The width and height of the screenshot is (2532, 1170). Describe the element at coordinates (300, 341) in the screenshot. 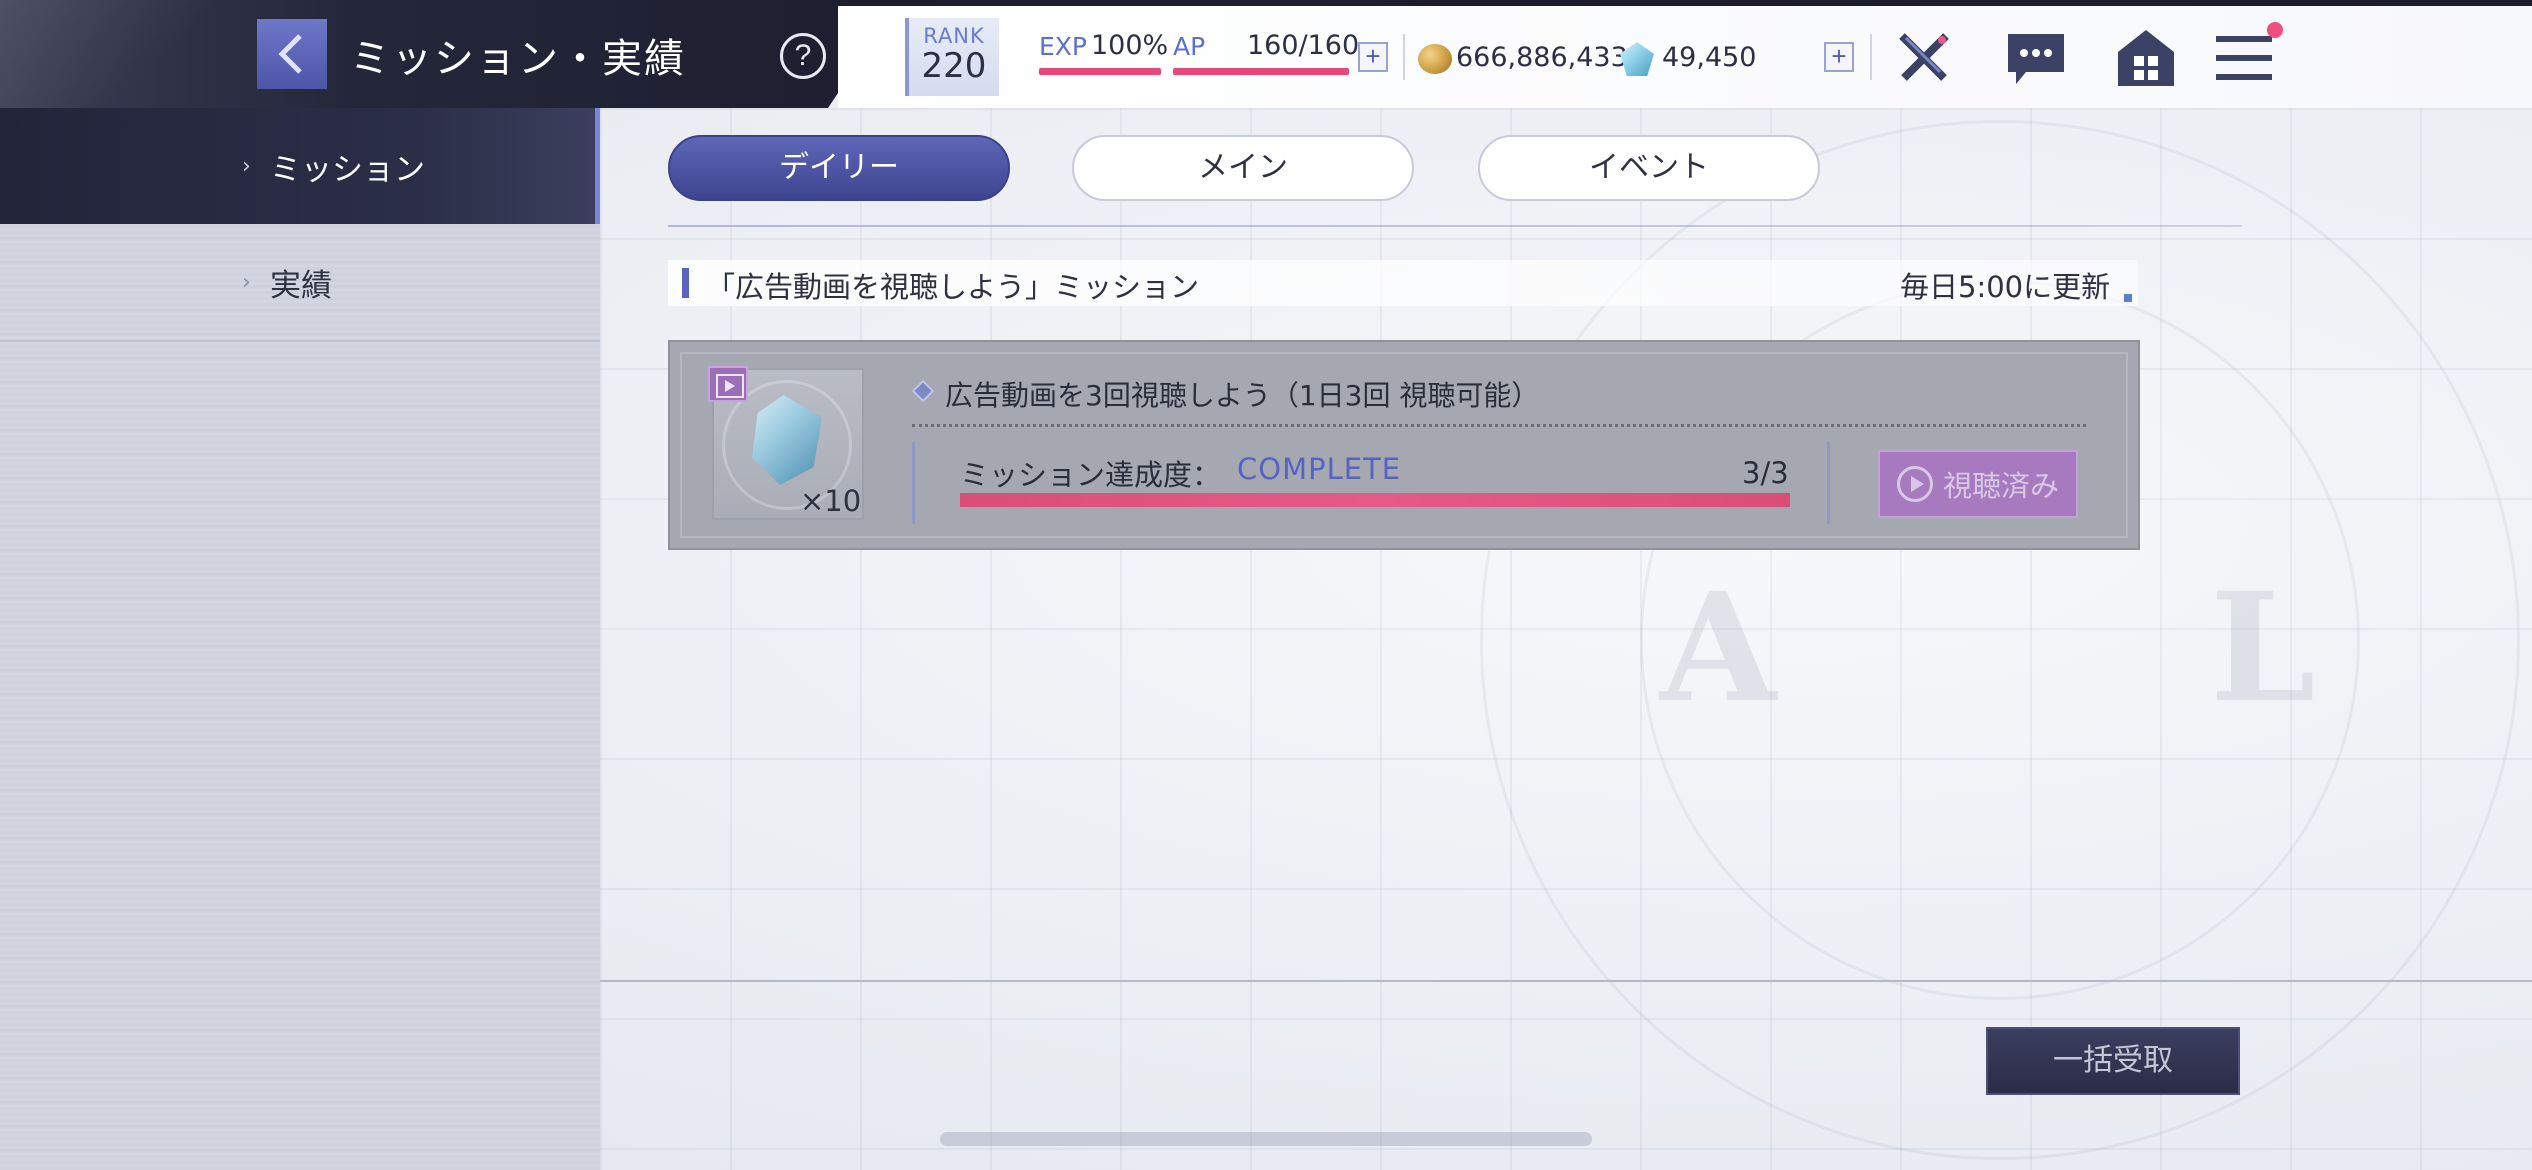

I see `sidebar-divider` at that location.